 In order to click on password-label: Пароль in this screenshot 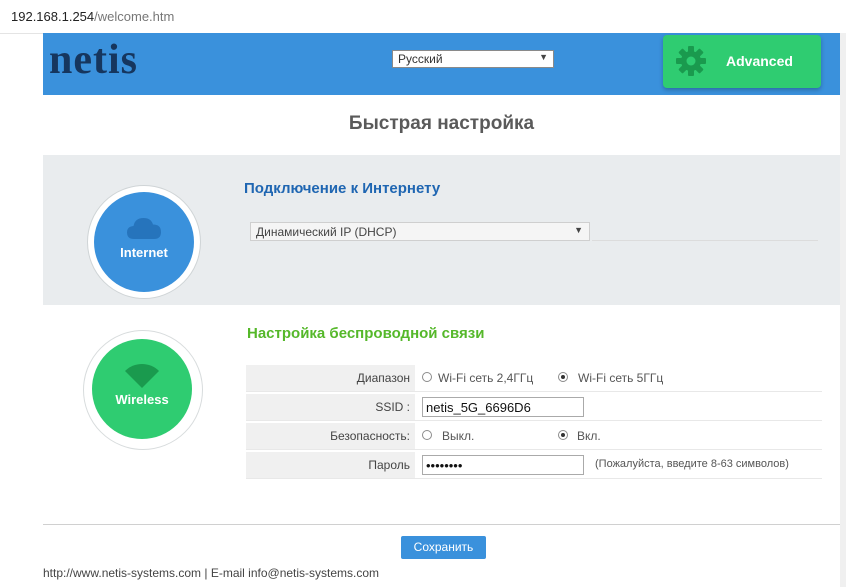, I will do `click(330, 465)`.